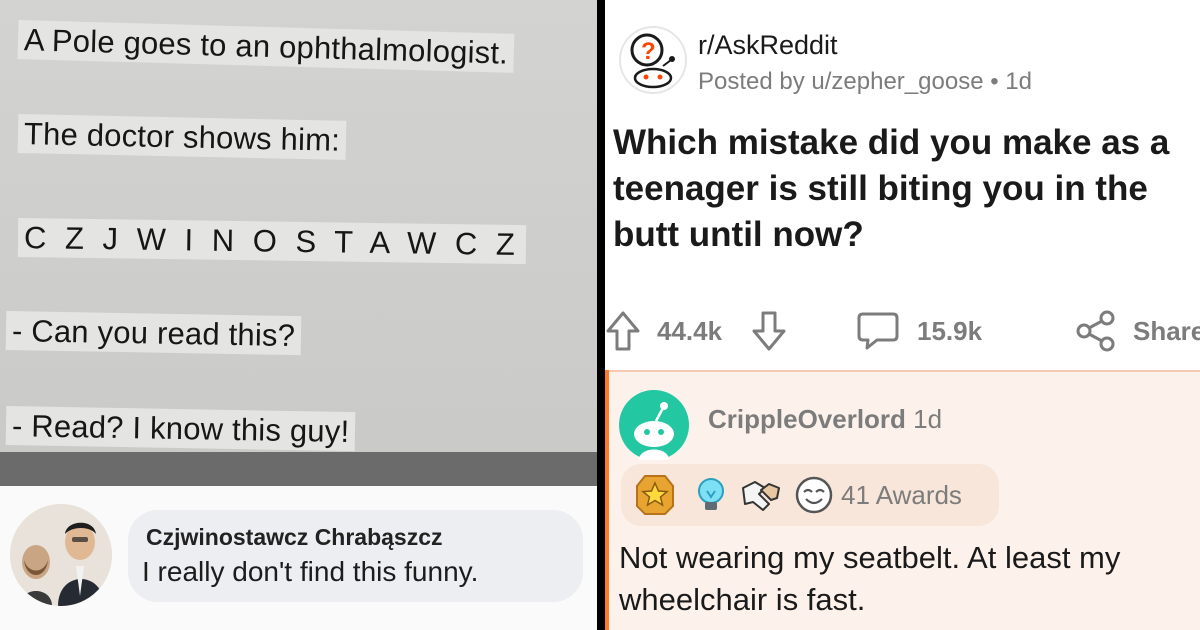  Describe the element at coordinates (654, 425) in the screenshot. I see `commenter-avatar` at that location.